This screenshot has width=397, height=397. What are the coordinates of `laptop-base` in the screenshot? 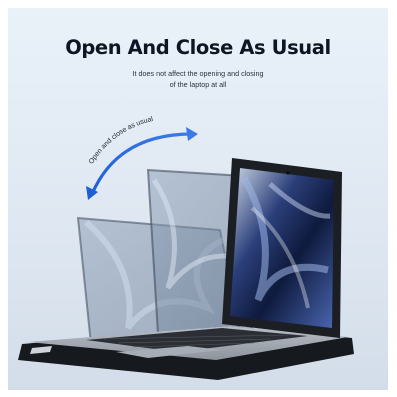 It's located at (186, 353).